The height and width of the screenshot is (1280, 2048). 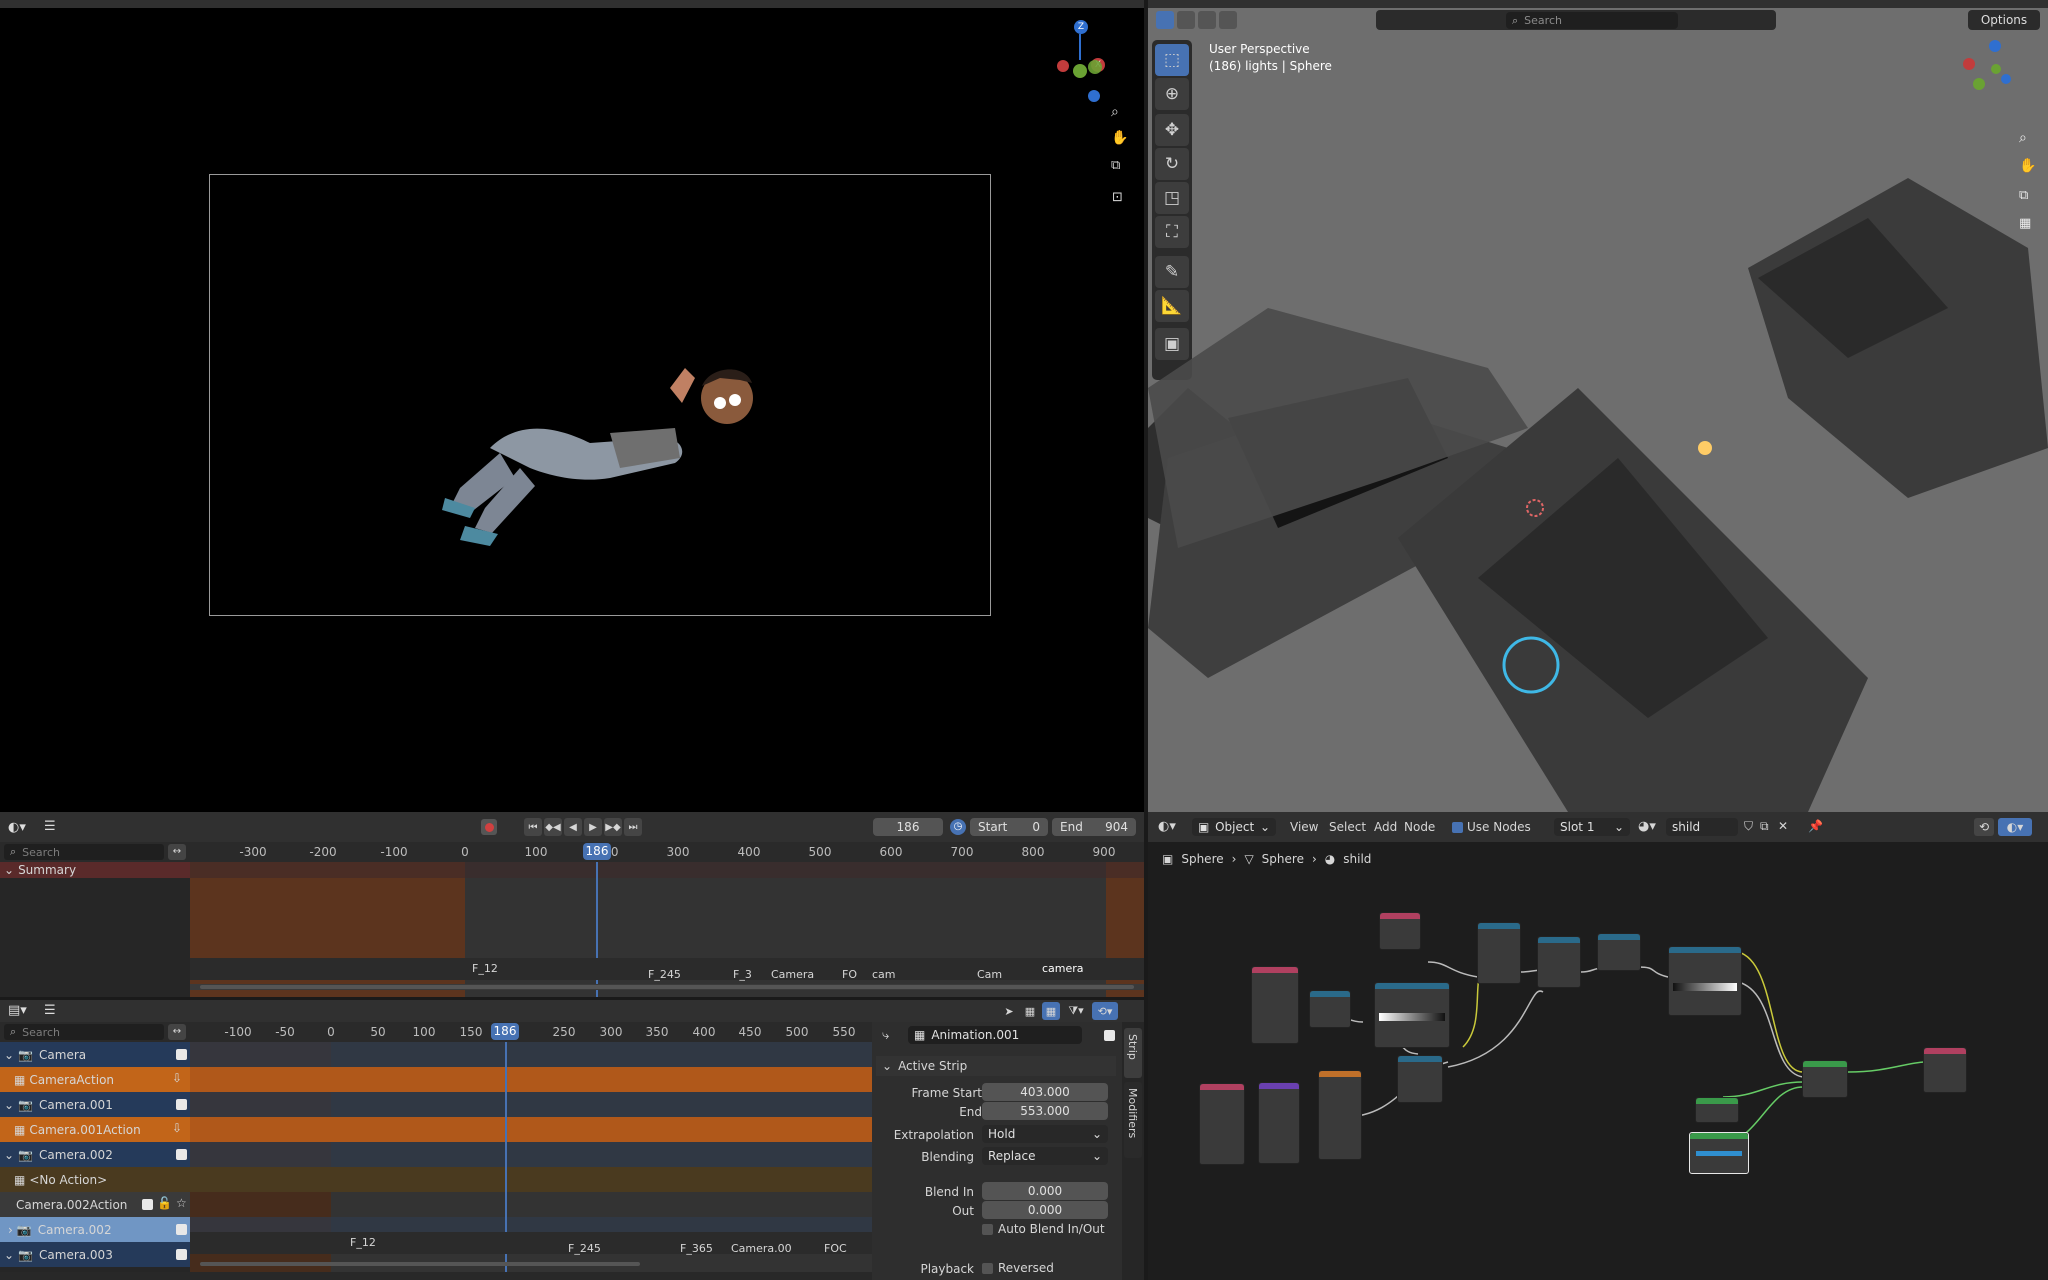 What do you see at coordinates (989, 974) in the screenshot?
I see `marker-cam-2: Cam` at bounding box center [989, 974].